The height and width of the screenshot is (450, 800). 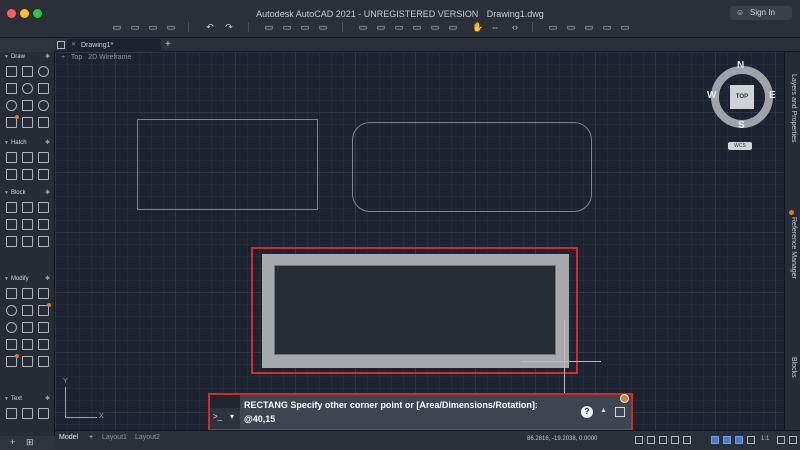 What do you see at coordinates (153, 27) in the screenshot?
I see `save-icon: ▭` at bounding box center [153, 27].